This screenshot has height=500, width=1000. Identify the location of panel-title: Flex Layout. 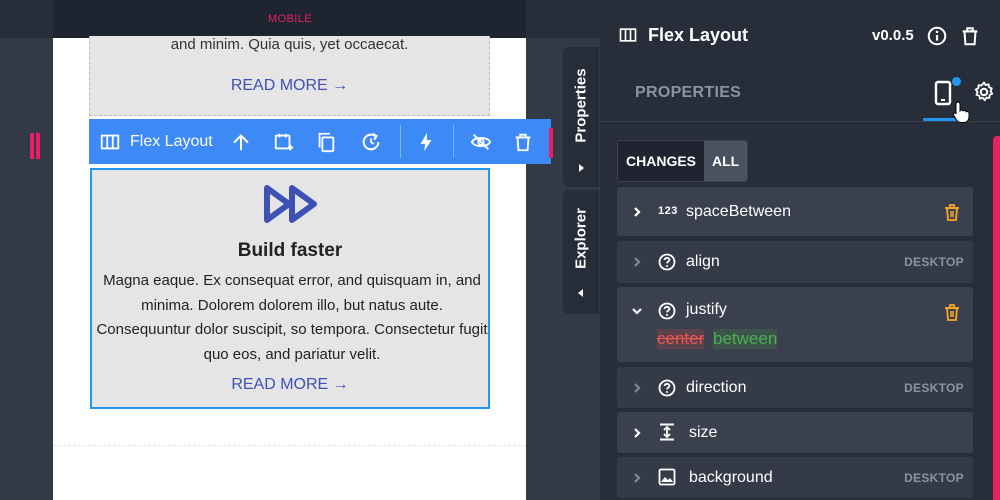
(698, 35).